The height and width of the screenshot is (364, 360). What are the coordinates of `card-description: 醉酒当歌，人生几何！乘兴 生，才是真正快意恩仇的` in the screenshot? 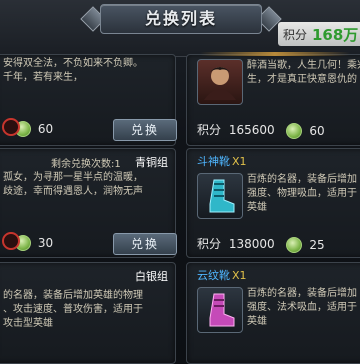 It's located at (303, 73).